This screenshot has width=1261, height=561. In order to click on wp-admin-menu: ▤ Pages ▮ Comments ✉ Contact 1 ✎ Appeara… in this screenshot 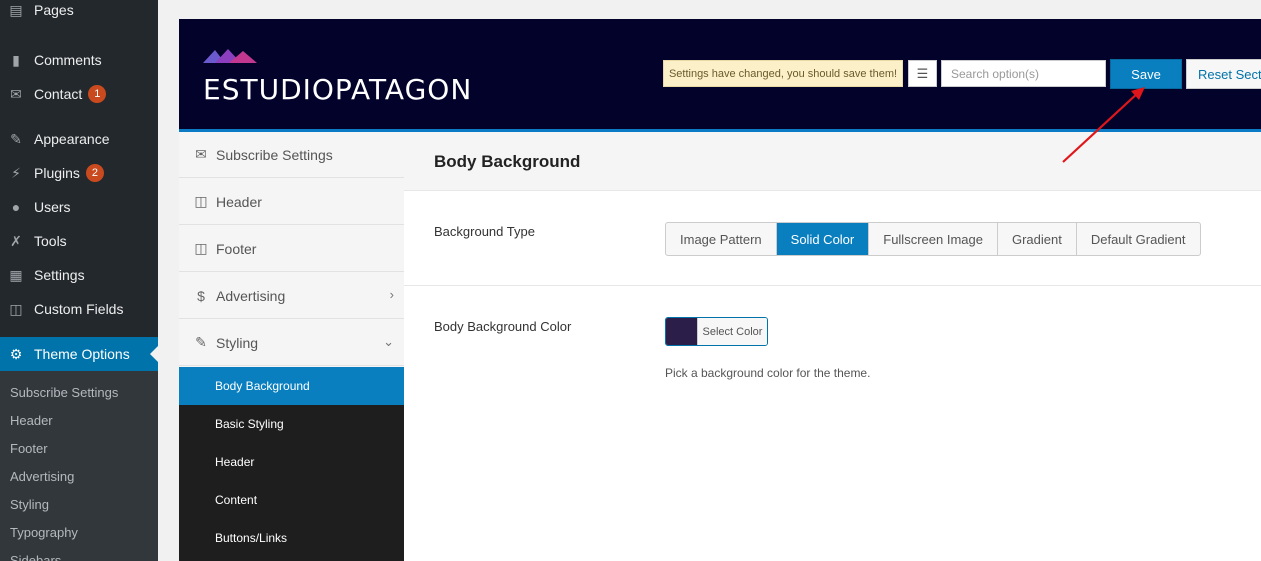, I will do `click(79, 280)`.